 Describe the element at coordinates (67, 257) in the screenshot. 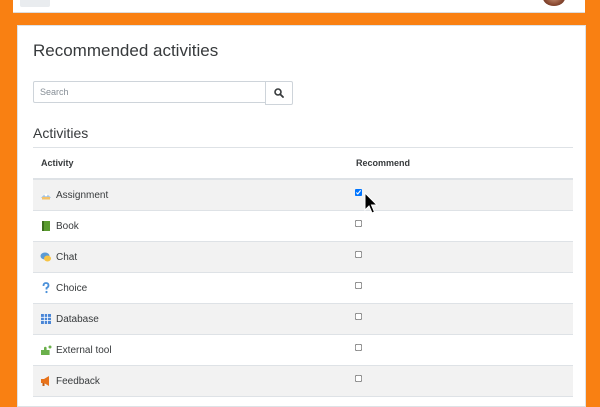

I see `activity-name: Chat` at that location.